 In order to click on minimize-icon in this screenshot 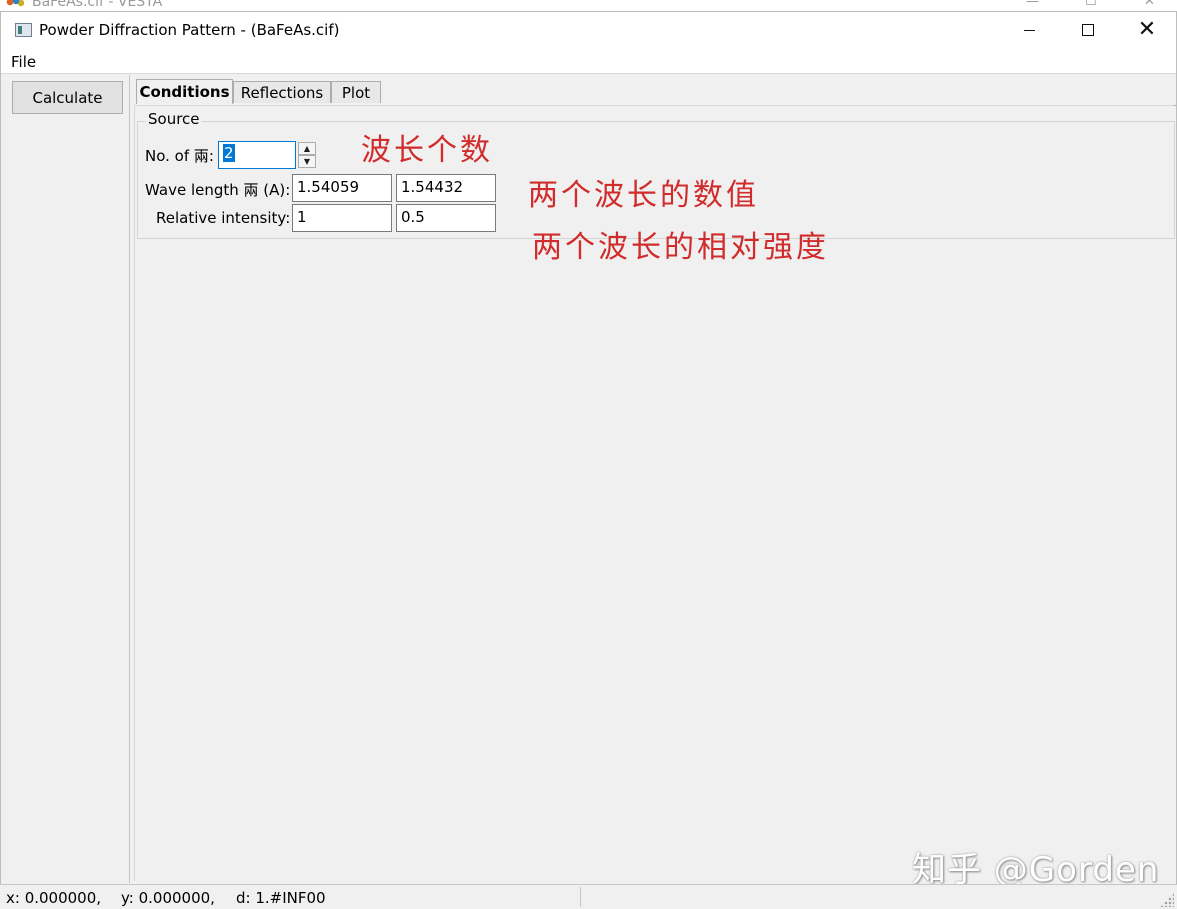, I will do `click(1029, 30)`.